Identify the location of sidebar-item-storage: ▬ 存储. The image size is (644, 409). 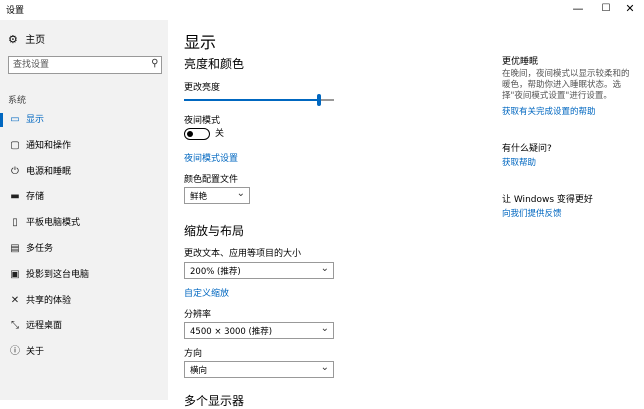
(84, 200).